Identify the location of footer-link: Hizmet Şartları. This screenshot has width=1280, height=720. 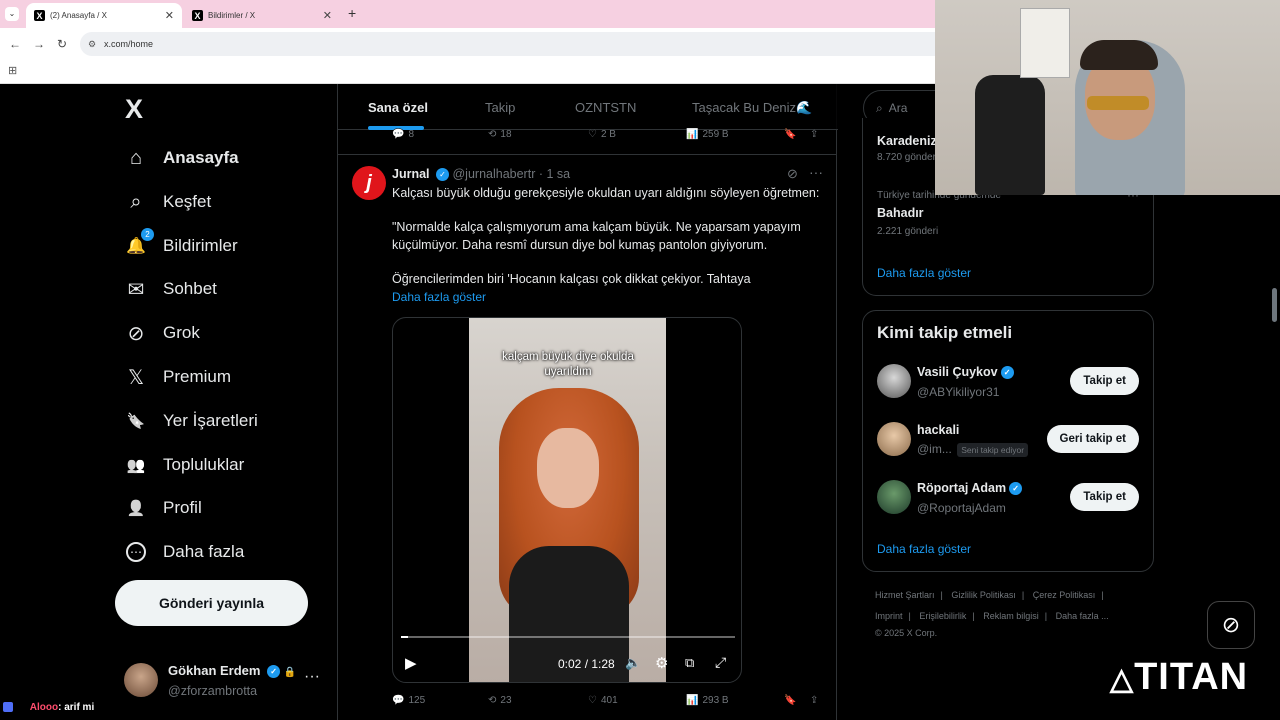
(905, 595).